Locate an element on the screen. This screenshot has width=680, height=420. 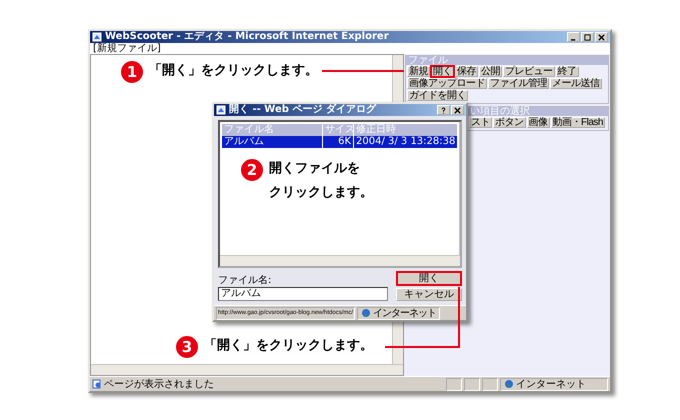
table-cell: アルバム is located at coordinates (272, 142).